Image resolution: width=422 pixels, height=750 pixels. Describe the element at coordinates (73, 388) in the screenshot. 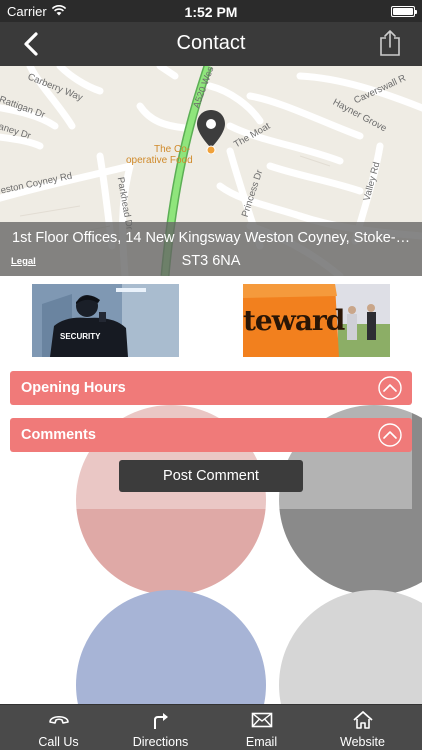

I see `opening-hours-label: Opening Hours` at that location.